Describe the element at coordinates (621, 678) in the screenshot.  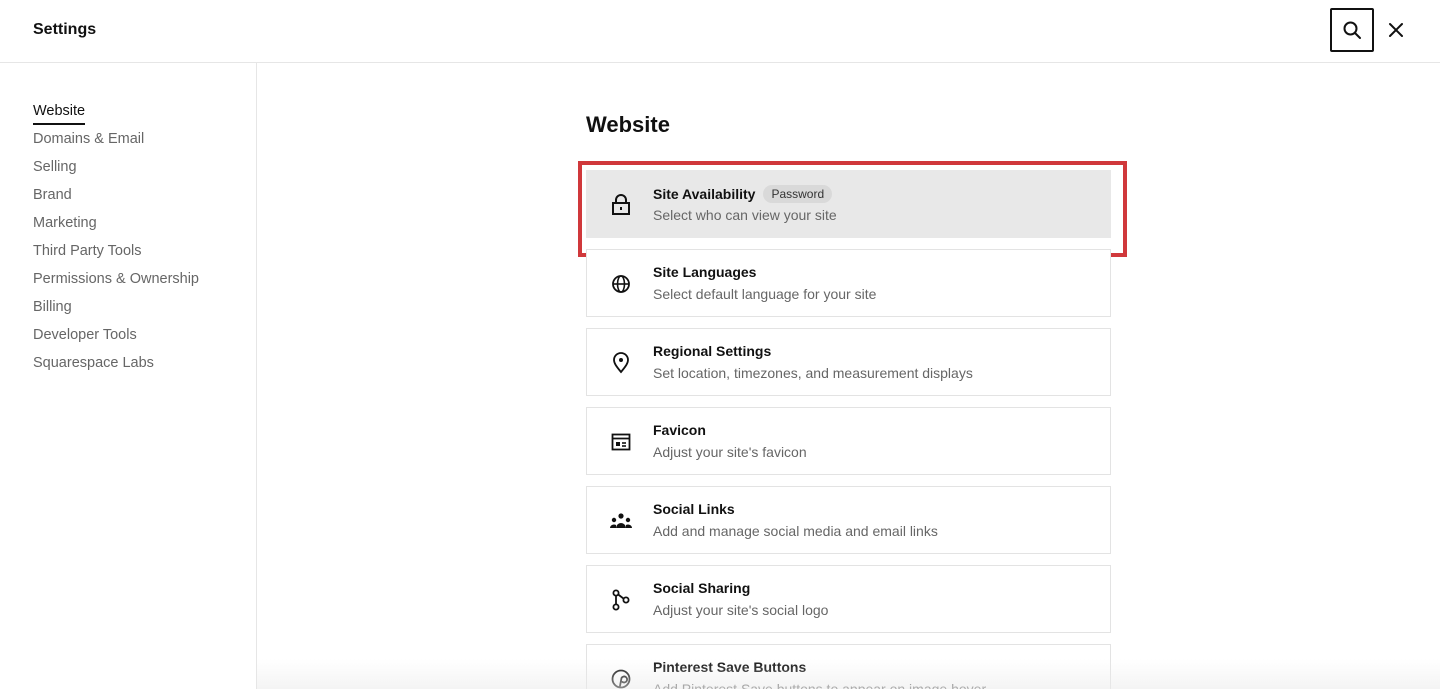
I see `pinterest-icon` at that location.